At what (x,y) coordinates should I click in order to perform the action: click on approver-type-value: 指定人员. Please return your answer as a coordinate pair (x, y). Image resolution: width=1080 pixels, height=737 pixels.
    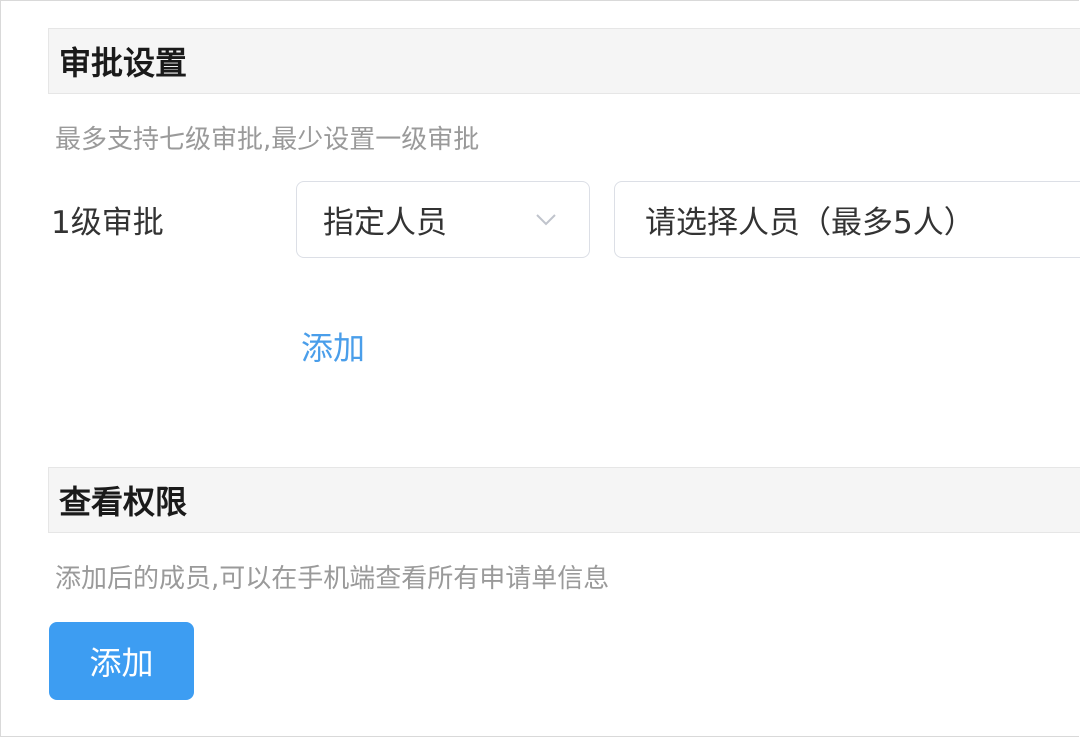
    Looking at the image, I should click on (385, 223).